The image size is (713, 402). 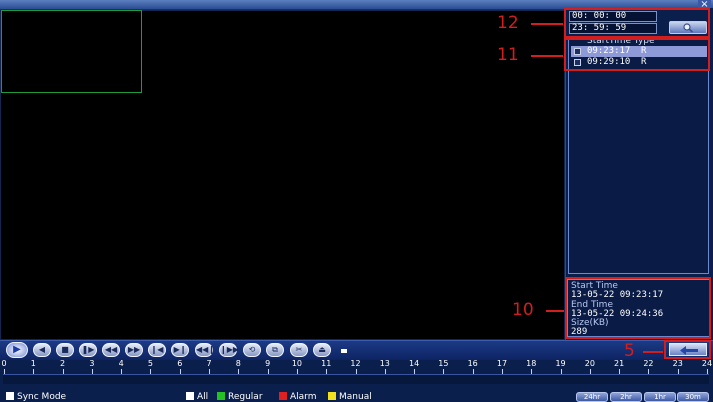 What do you see at coordinates (629, 351) in the screenshot?
I see `annotation-label-5: 5` at bounding box center [629, 351].